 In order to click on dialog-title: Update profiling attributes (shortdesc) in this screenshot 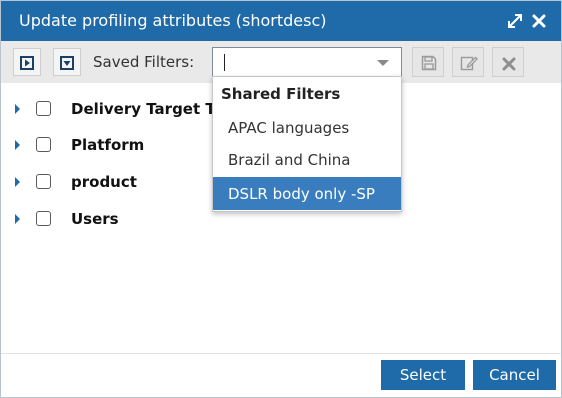, I will do `click(173, 20)`.